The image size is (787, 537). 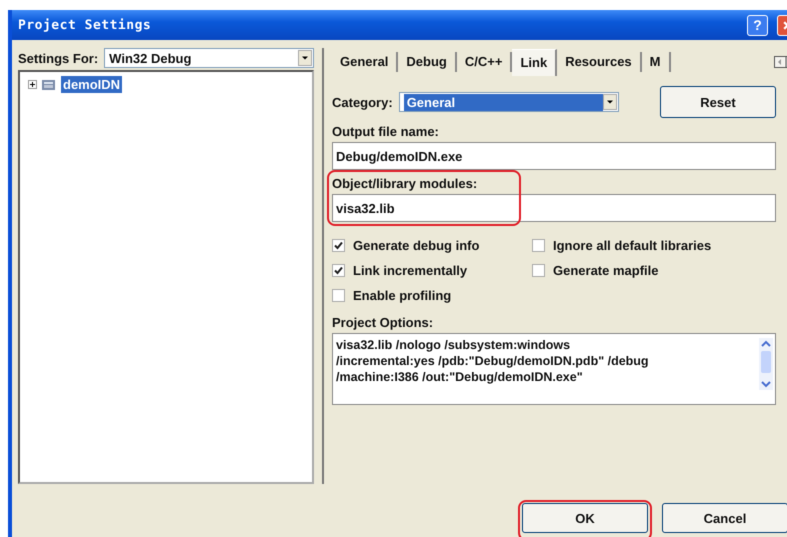 What do you see at coordinates (386, 131) in the screenshot?
I see `output-file-label: Output file name:` at bounding box center [386, 131].